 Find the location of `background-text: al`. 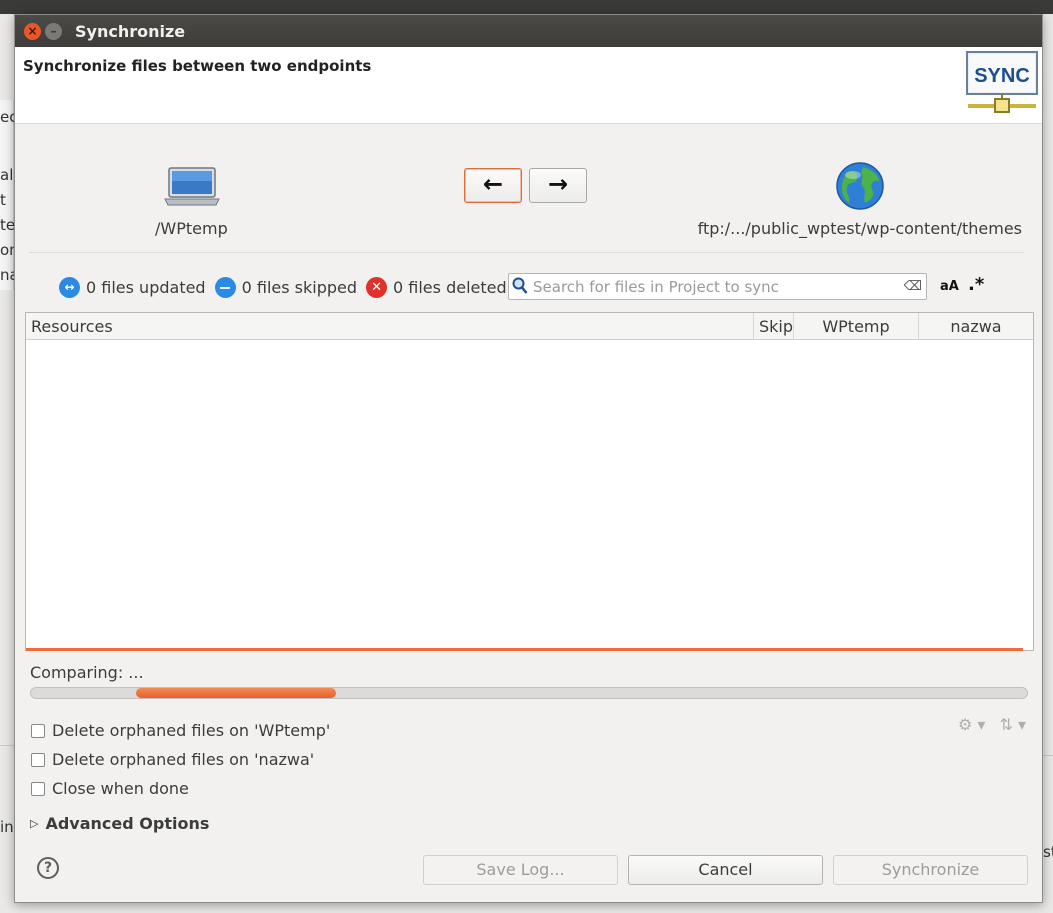

background-text: al is located at coordinates (7, 175).